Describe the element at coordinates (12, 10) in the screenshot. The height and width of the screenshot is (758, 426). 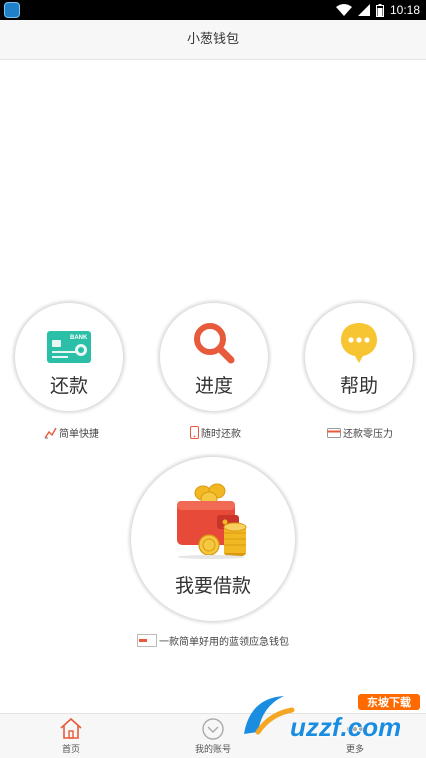
I see `app-notification-icon` at that location.